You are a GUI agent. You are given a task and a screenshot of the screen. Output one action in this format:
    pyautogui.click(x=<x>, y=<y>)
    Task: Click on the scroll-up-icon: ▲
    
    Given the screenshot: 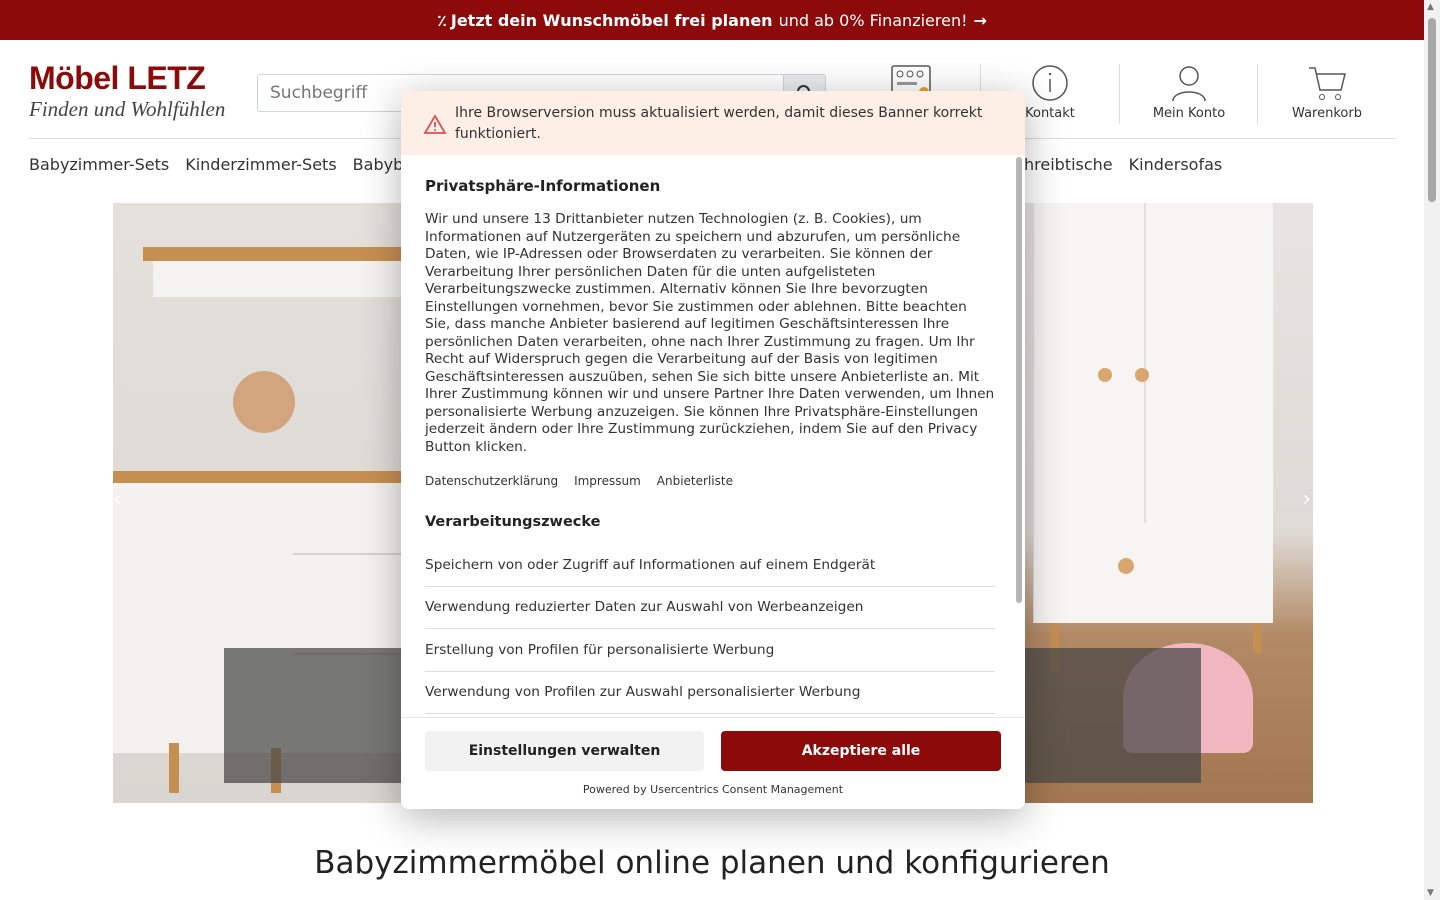 What is the action you would take?
    pyautogui.click(x=1430, y=7)
    